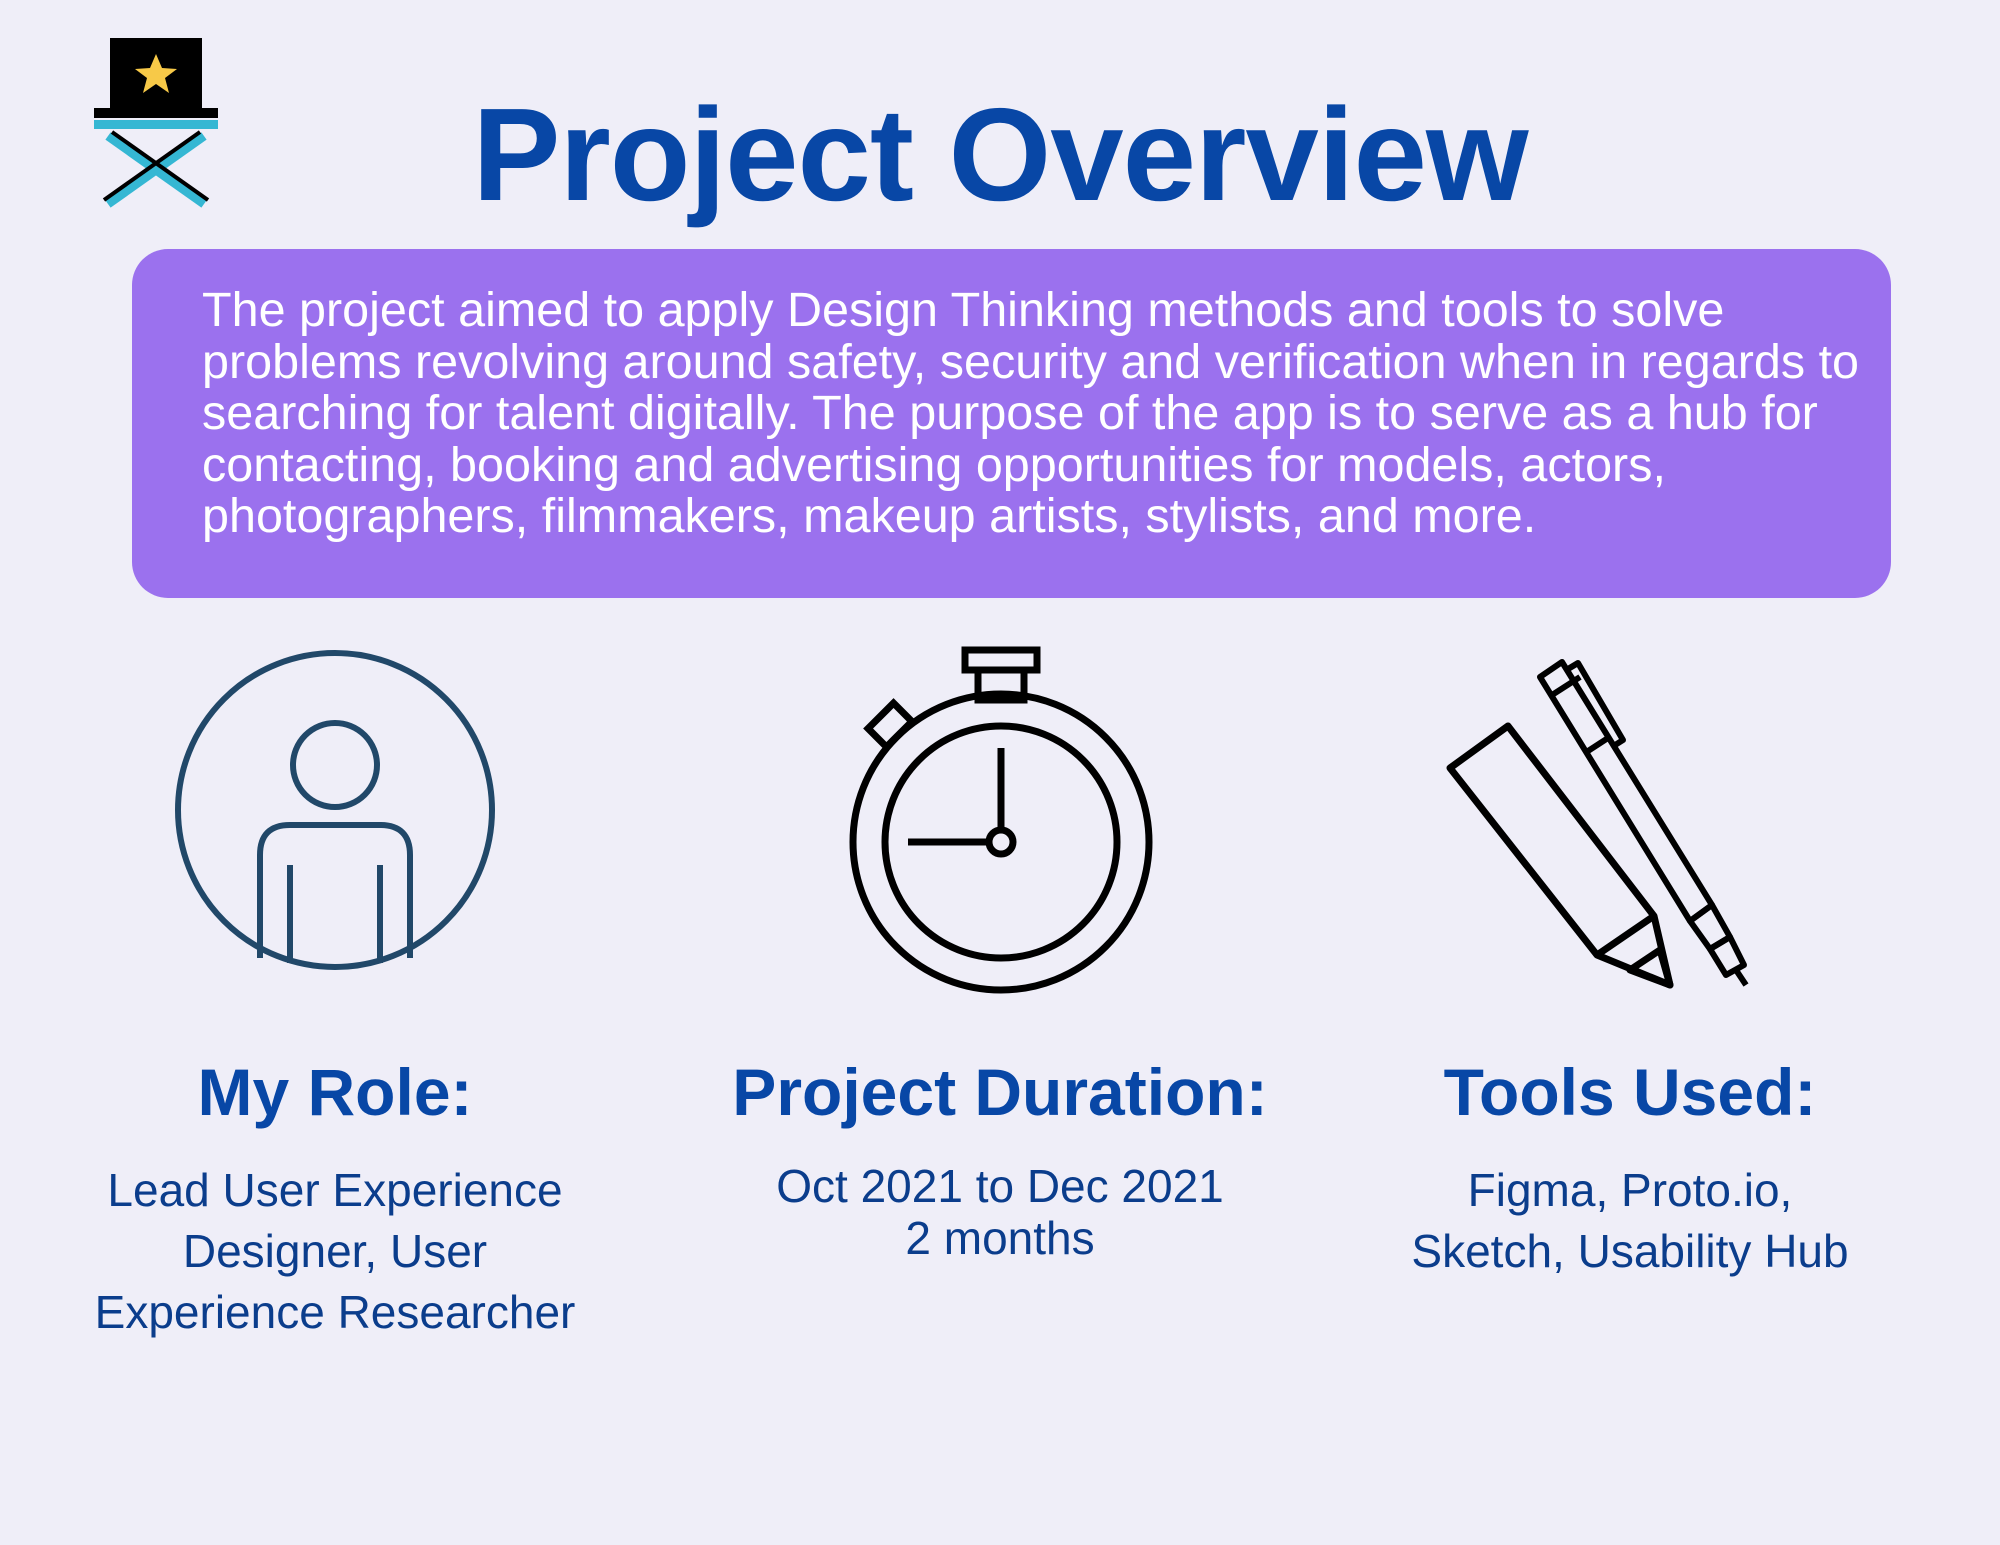  I want to click on stopwatch-icon, so click(1001, 820).